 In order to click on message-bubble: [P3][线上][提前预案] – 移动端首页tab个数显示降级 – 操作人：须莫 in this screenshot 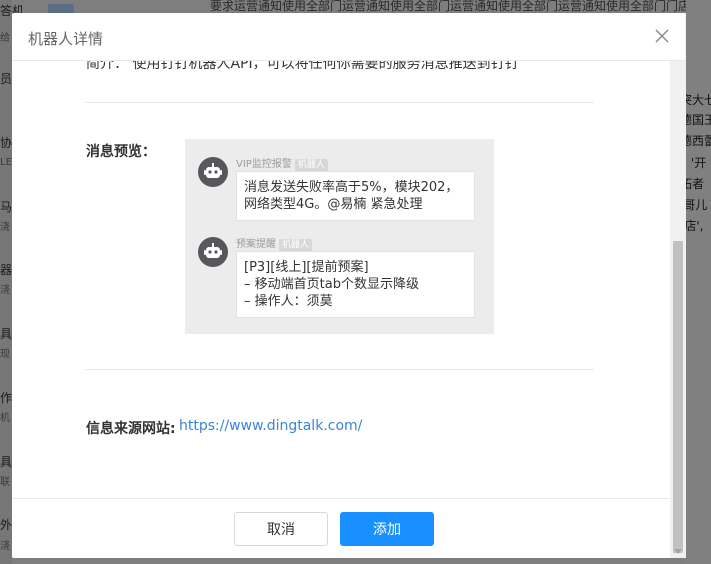, I will do `click(355, 284)`.